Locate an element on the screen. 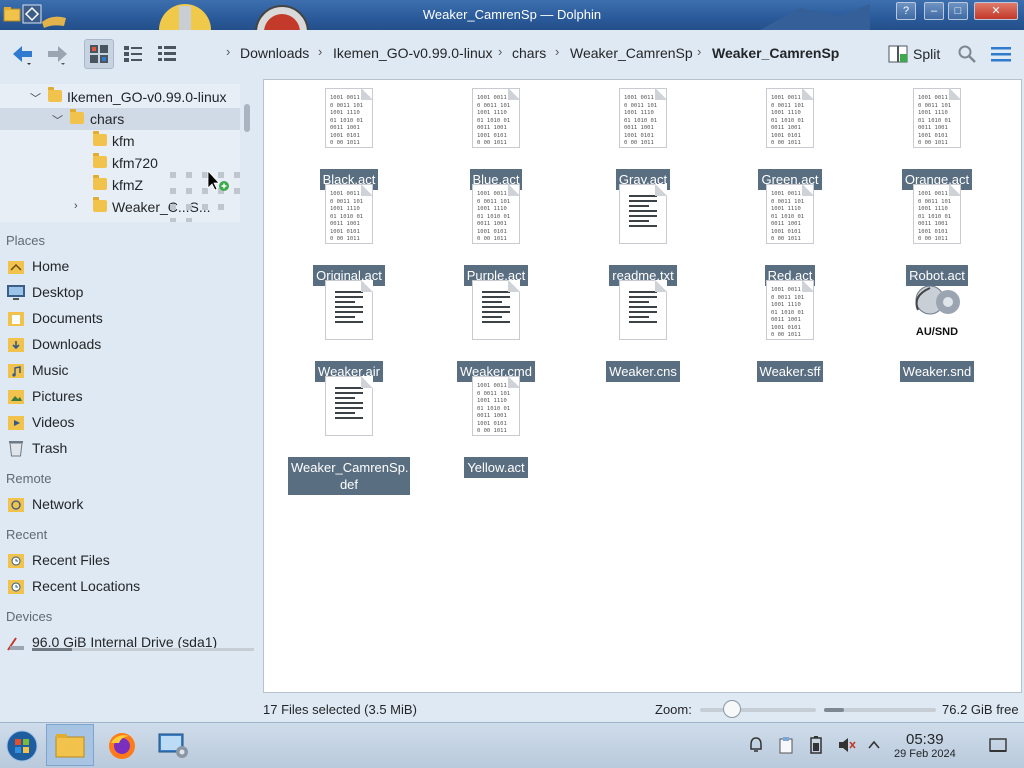 This screenshot has width=1024, height=768. music-icon is located at coordinates (16, 371).